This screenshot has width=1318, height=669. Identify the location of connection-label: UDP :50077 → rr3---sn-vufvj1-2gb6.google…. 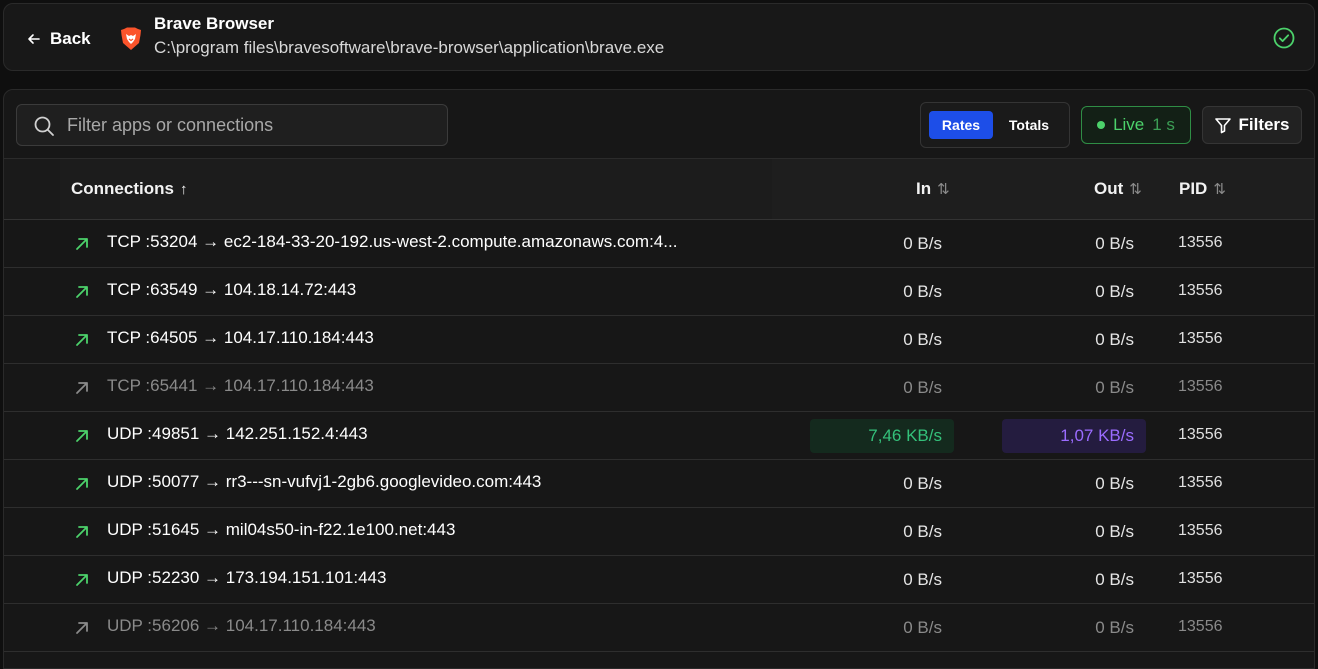
(324, 481).